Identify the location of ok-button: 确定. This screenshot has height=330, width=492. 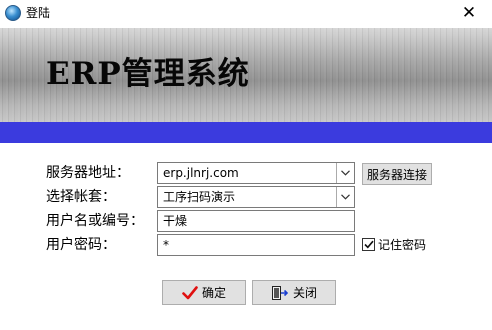
(204, 292).